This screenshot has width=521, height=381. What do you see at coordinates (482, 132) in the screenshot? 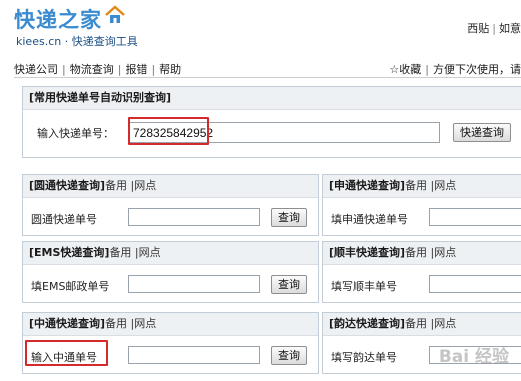
I see `express-query-button: 快递查询` at bounding box center [482, 132].